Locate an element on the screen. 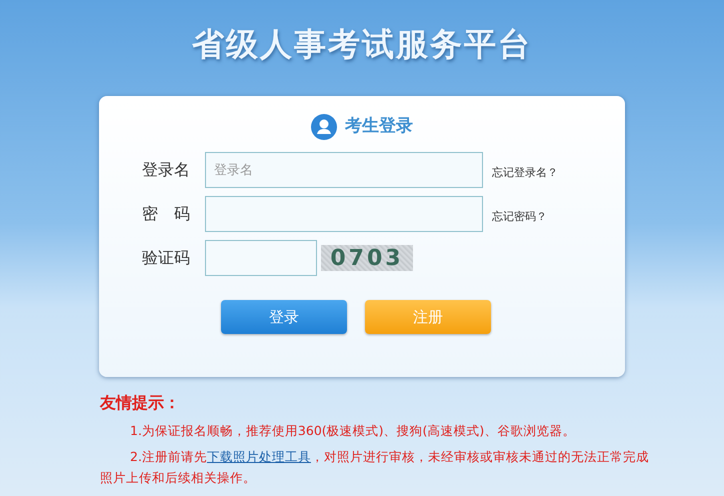 This screenshot has width=724, height=496. login-heading: 考生登录 is located at coordinates (379, 126).